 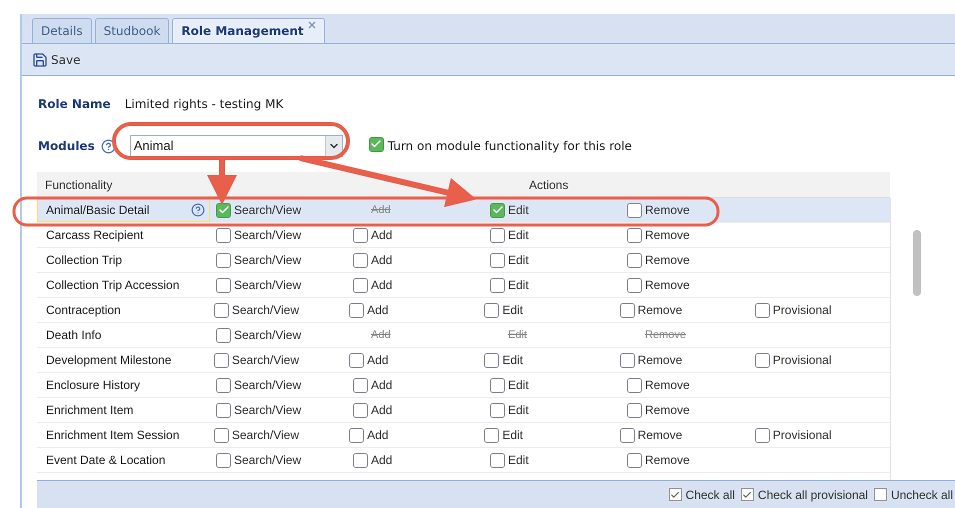 I want to click on functionality-name: Event Date & Location, so click(x=106, y=460).